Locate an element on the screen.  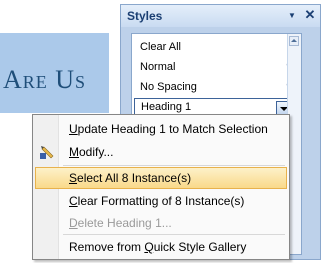
style-item-label: Normal is located at coordinates (158, 67).